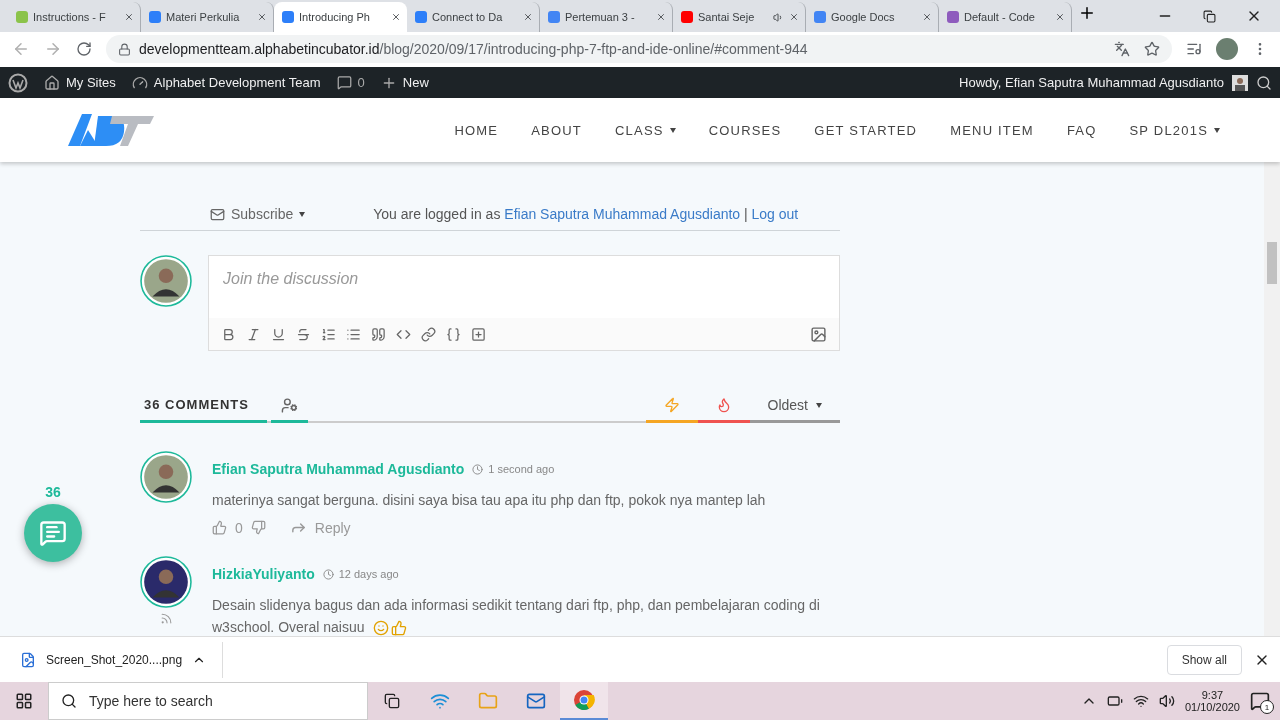 This screenshot has height=720, width=1280. I want to click on chrome-icon, so click(584, 700).